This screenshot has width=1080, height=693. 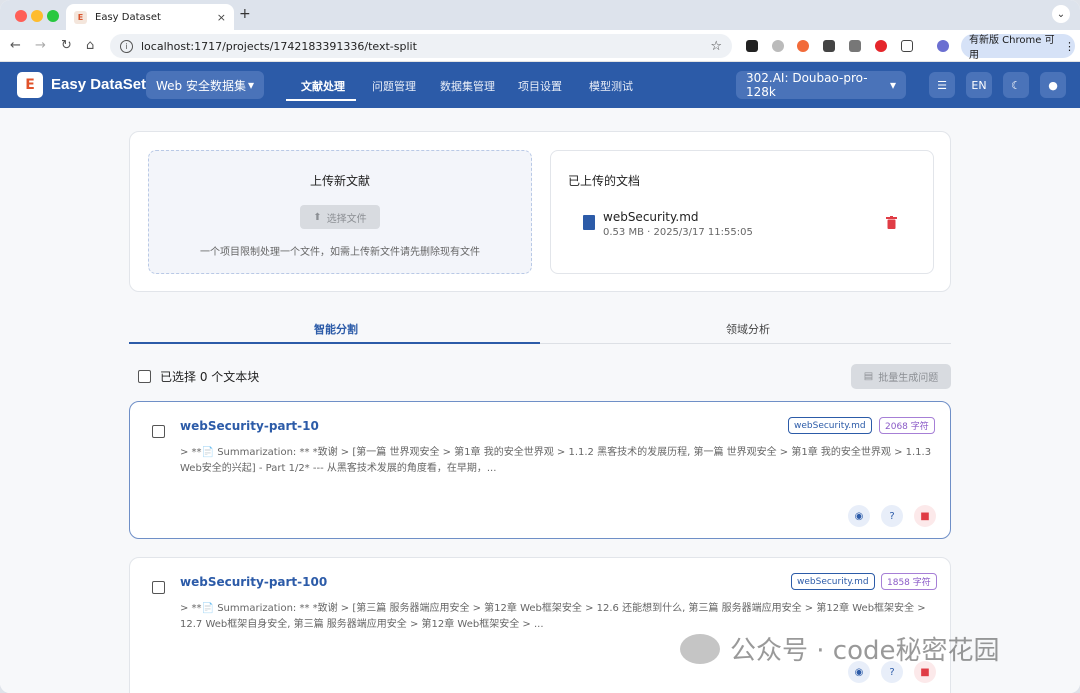 What do you see at coordinates (245, 14) in the screenshot?
I see `new-tab-button: +` at bounding box center [245, 14].